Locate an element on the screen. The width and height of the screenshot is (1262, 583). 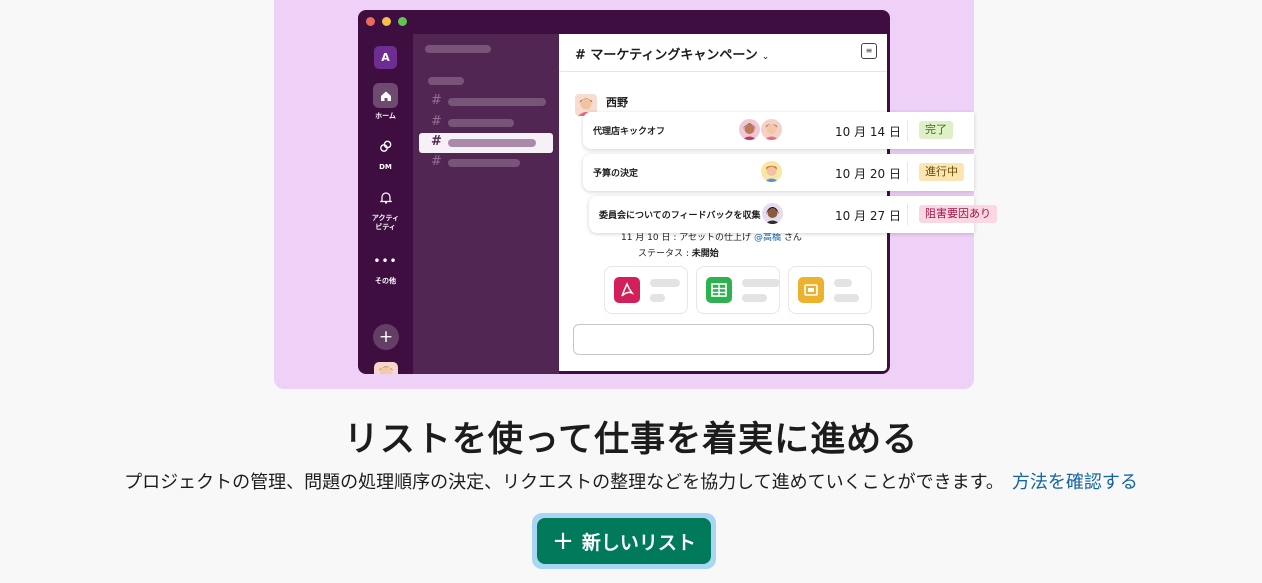
list-row: 代理店キックオフ 10 月 14 日 完了 is located at coordinates (778, 130).